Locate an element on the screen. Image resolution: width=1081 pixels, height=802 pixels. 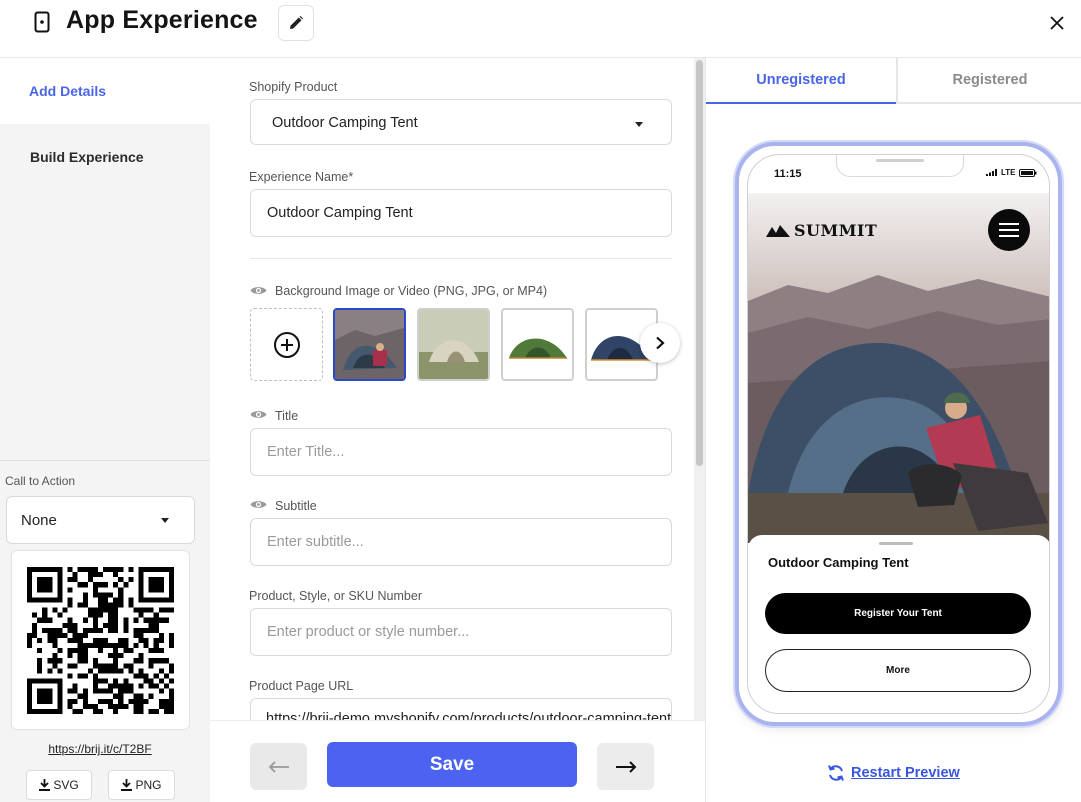
qr-code is located at coordinates (100, 640).